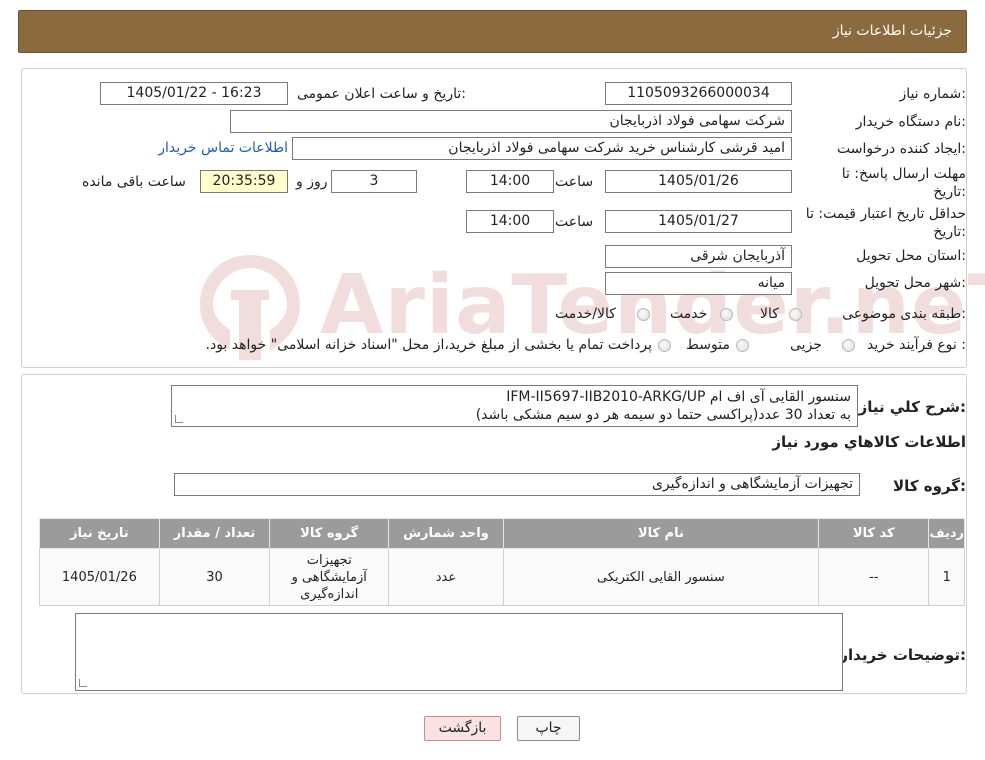  What do you see at coordinates (726, 314) in the screenshot?
I see `category-radio-service` at bounding box center [726, 314].